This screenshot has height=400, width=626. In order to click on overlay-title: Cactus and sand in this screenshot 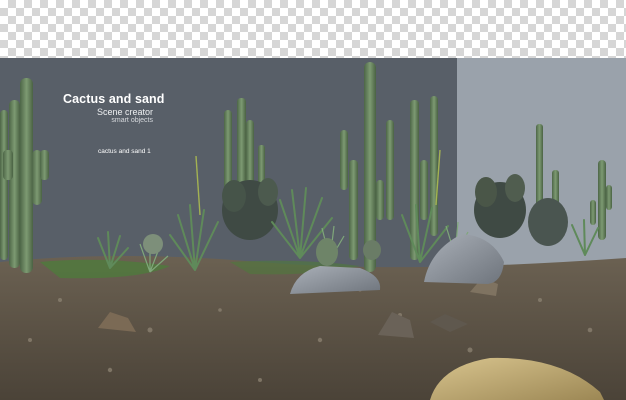, I will do `click(114, 99)`.